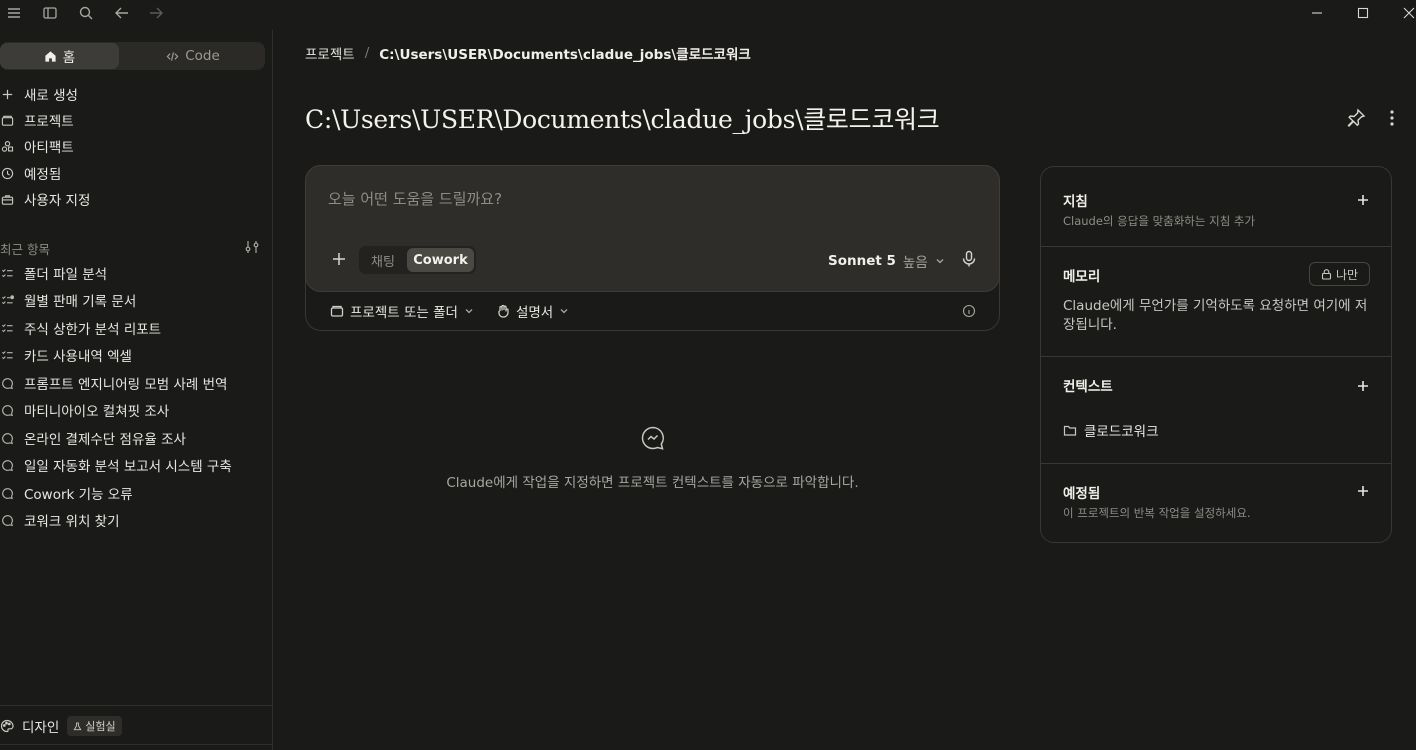 This screenshot has width=1416, height=750. Describe the element at coordinates (503, 311) in the screenshot. I see `hand-icon` at that location.